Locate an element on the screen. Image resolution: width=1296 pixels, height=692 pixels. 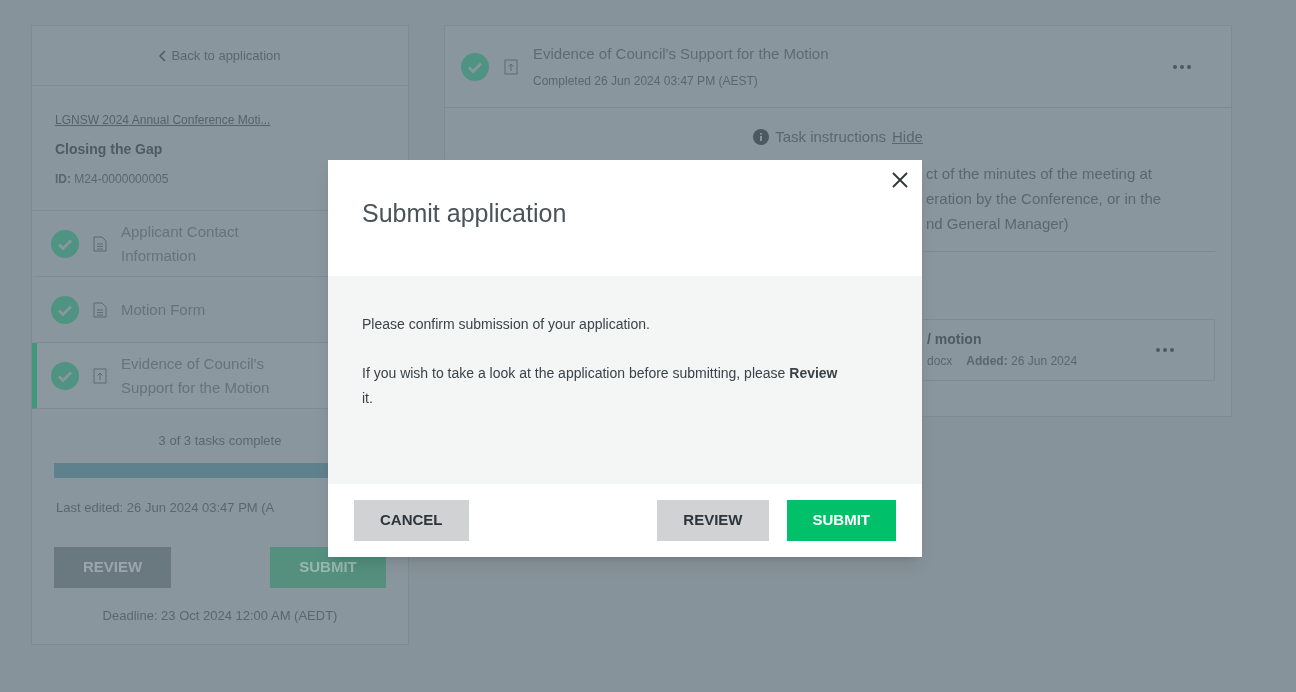
info-icon is located at coordinates (761, 137).